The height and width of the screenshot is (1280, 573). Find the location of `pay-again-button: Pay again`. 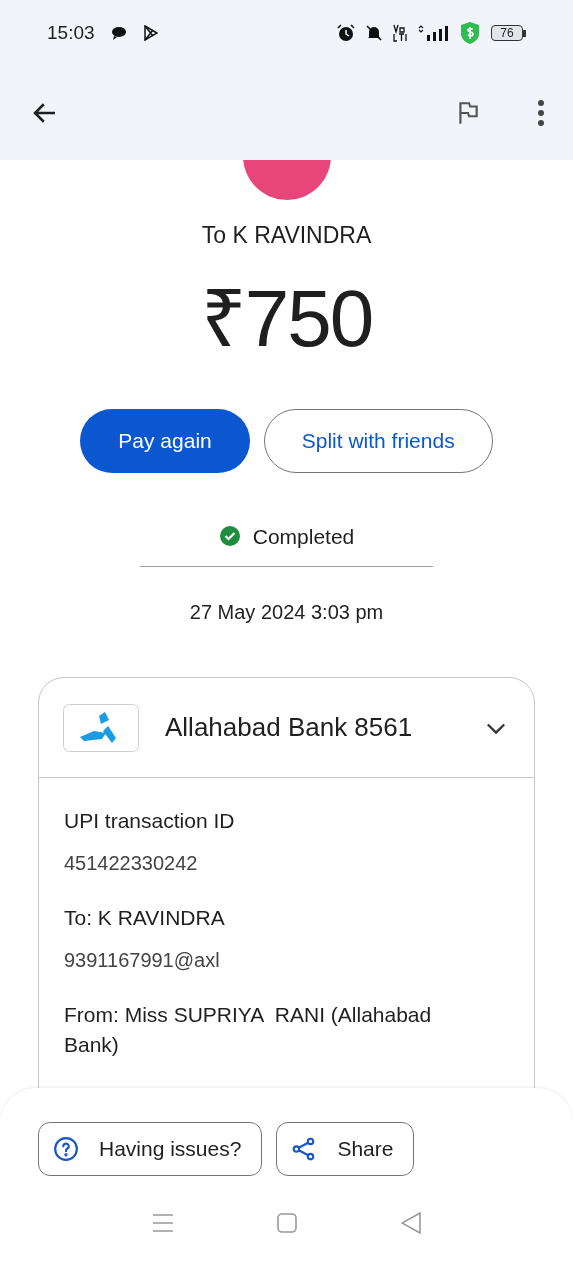

pay-again-button: Pay again is located at coordinates (165, 440).